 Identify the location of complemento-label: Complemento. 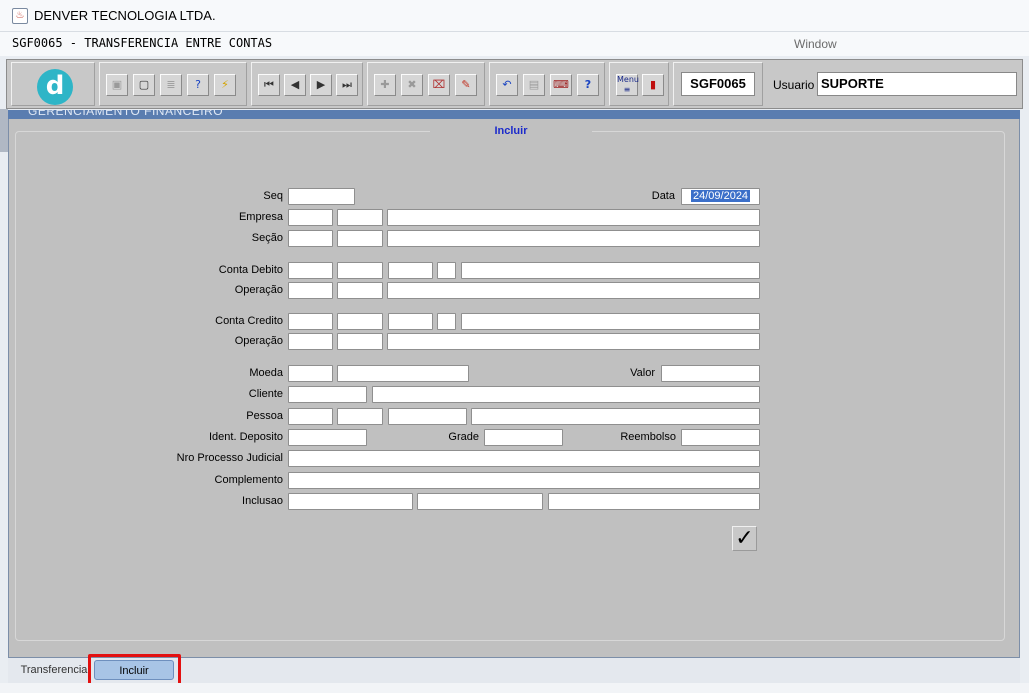
(248, 480).